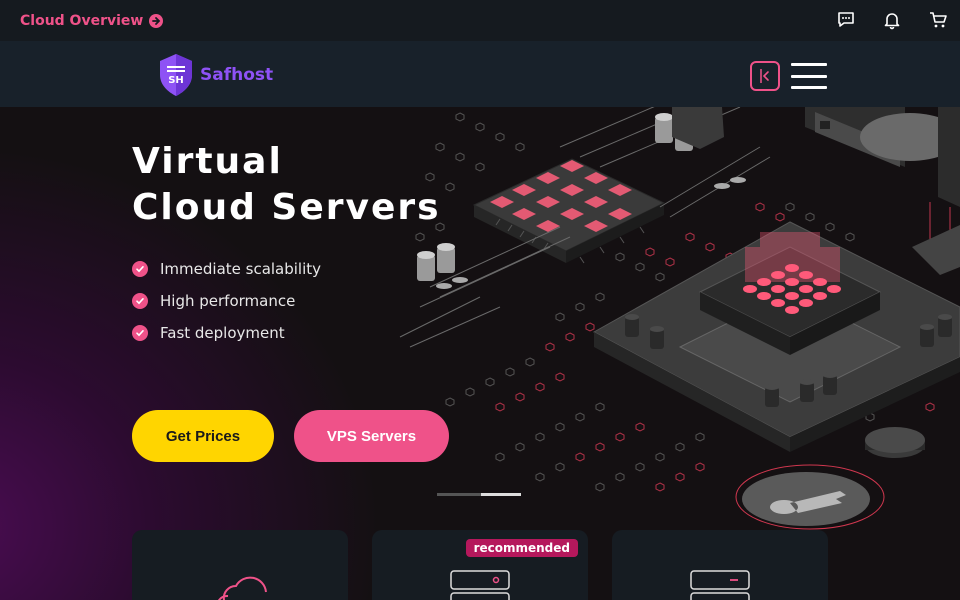 The width and height of the screenshot is (960, 600). I want to click on cloud-overview-link: Cloud Overview, so click(92, 20).